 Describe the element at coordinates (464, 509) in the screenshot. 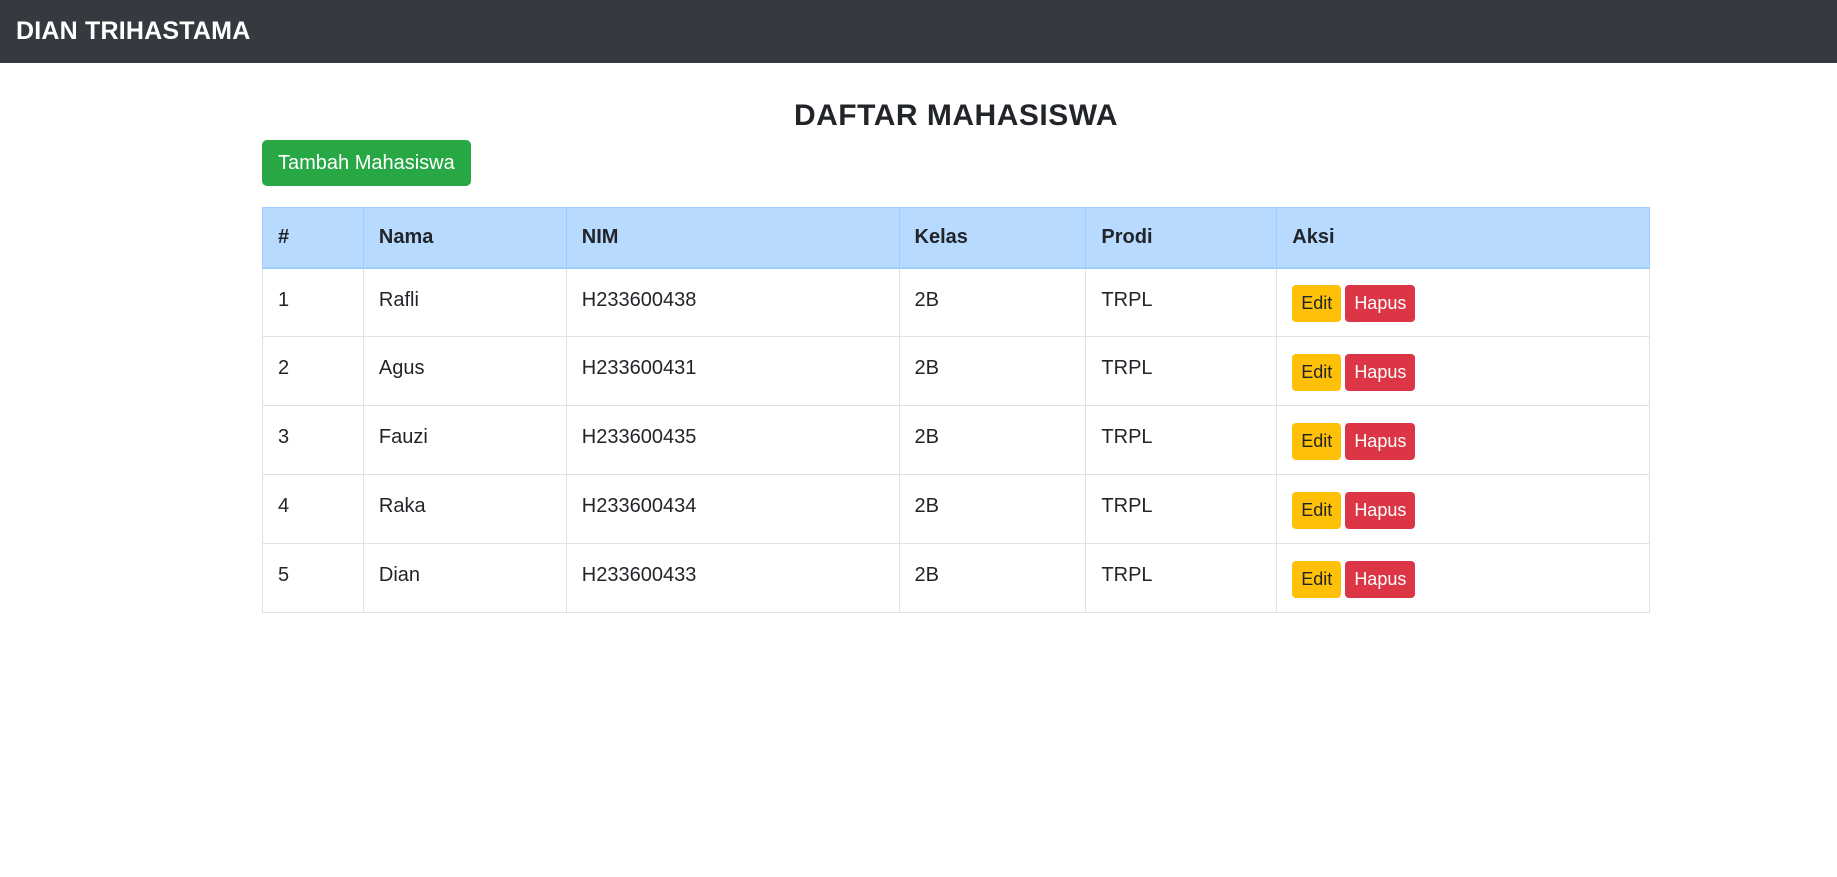

I see `cell-name: Raka` at that location.